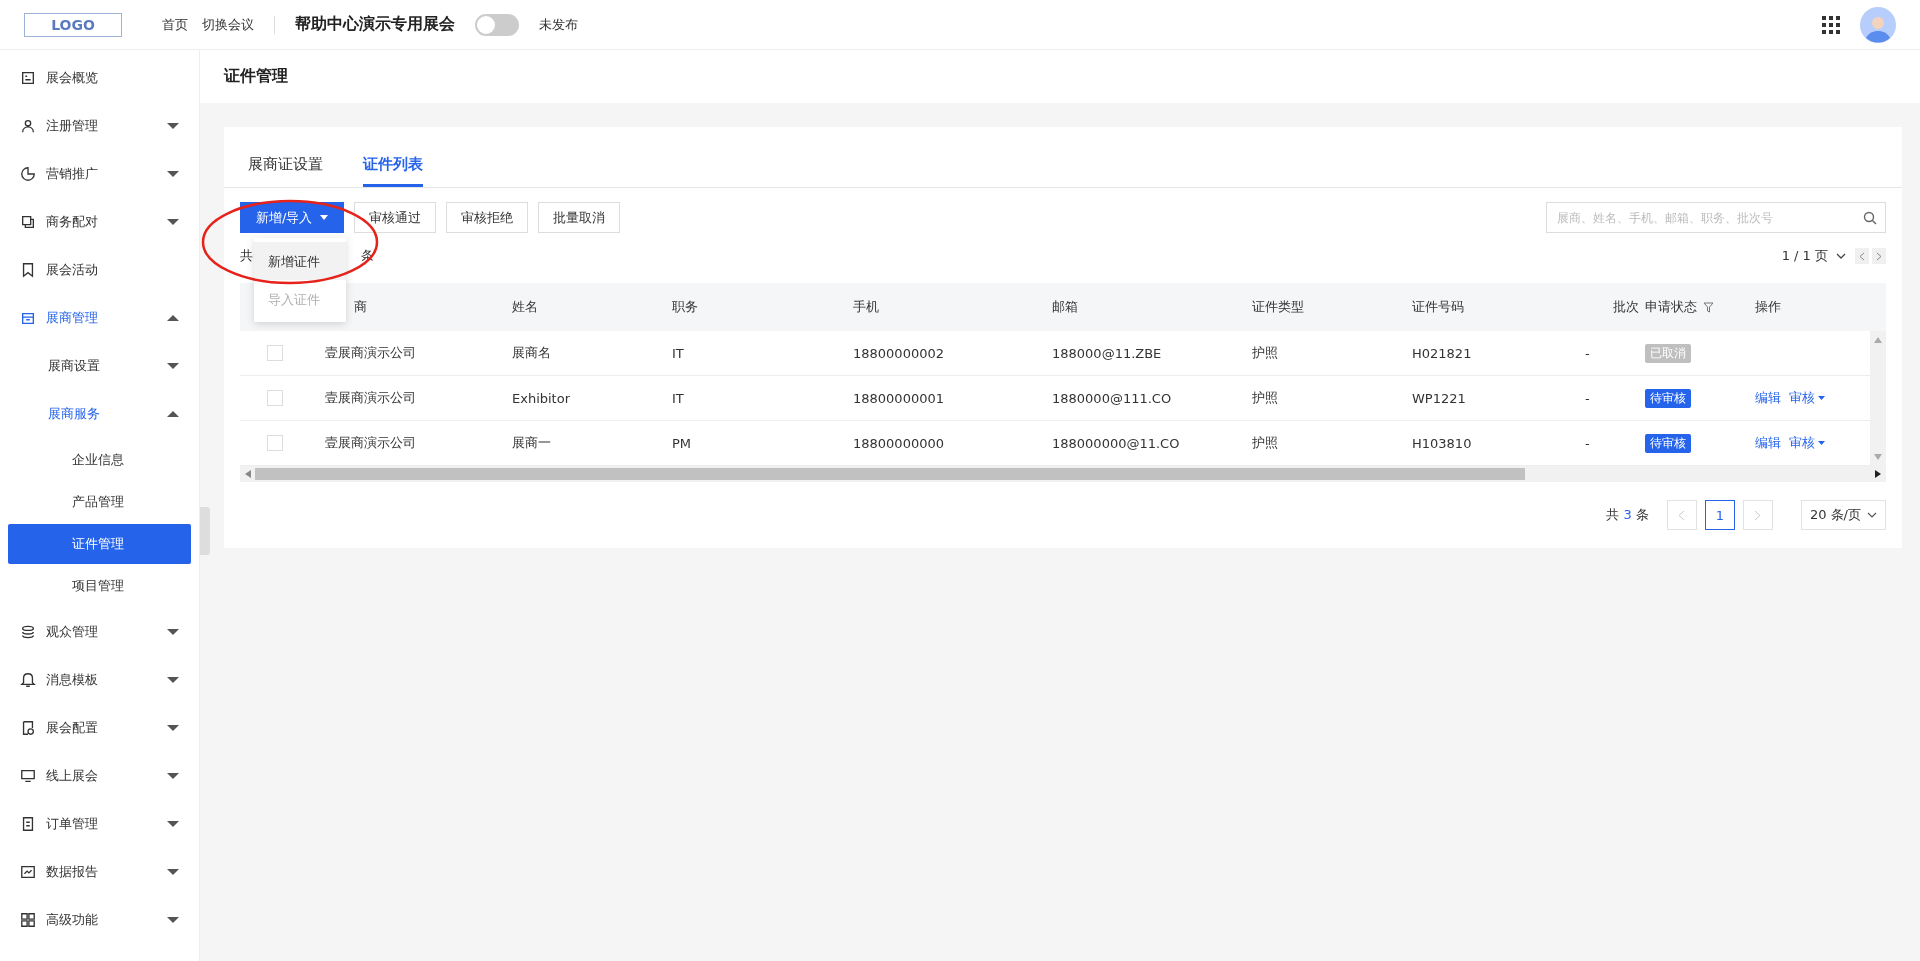 This screenshot has height=961, width=1920. What do you see at coordinates (898, 443) in the screenshot?
I see `table-cell: 18800000000` at bounding box center [898, 443].